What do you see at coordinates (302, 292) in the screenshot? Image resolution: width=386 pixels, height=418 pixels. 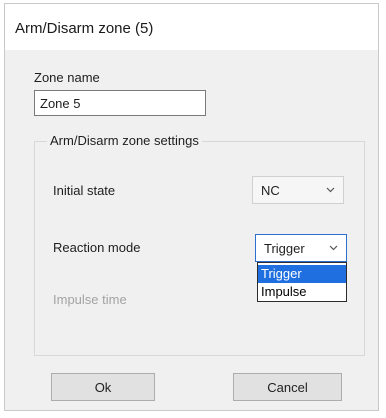 I see `dropdown-option-impulse: Impulse` at bounding box center [302, 292].